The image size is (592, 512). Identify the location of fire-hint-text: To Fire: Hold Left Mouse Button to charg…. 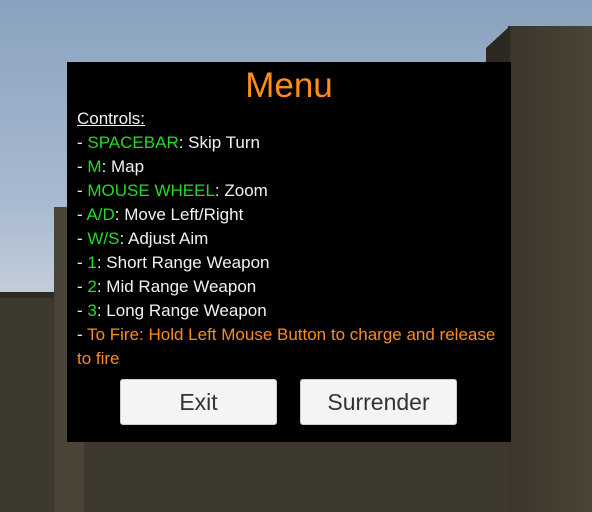
(286, 346).